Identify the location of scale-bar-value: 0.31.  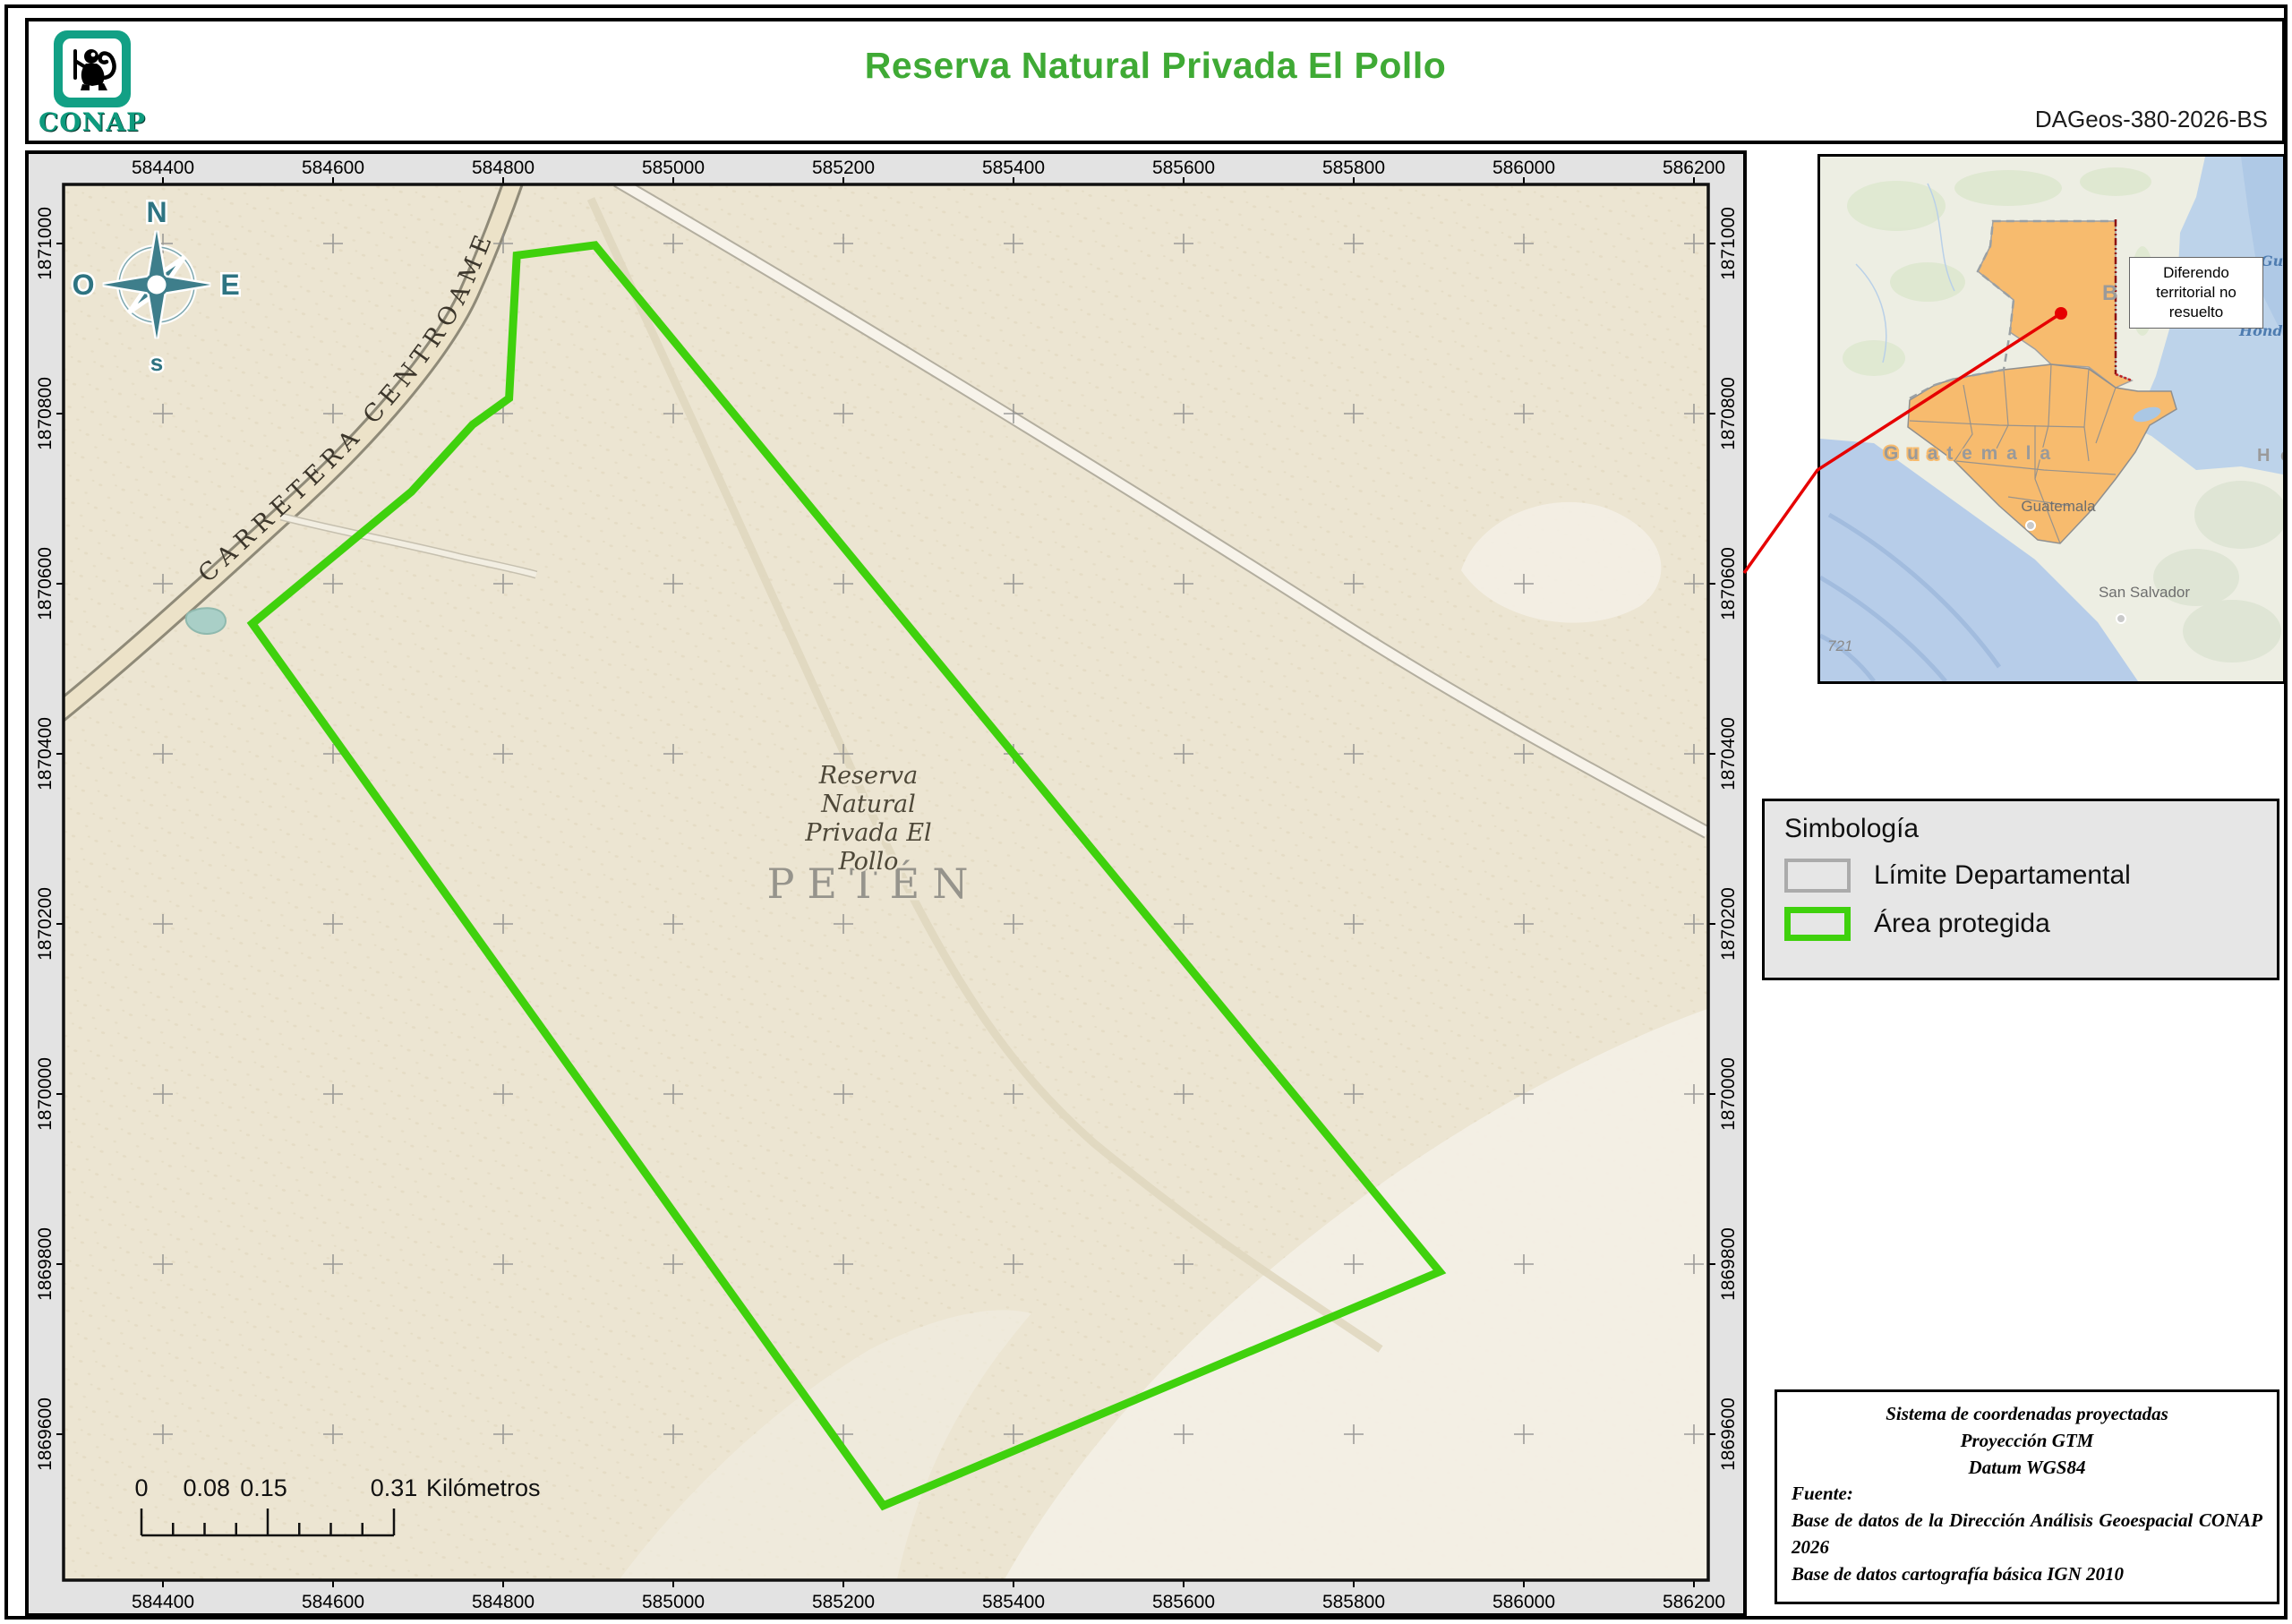
(394, 1487).